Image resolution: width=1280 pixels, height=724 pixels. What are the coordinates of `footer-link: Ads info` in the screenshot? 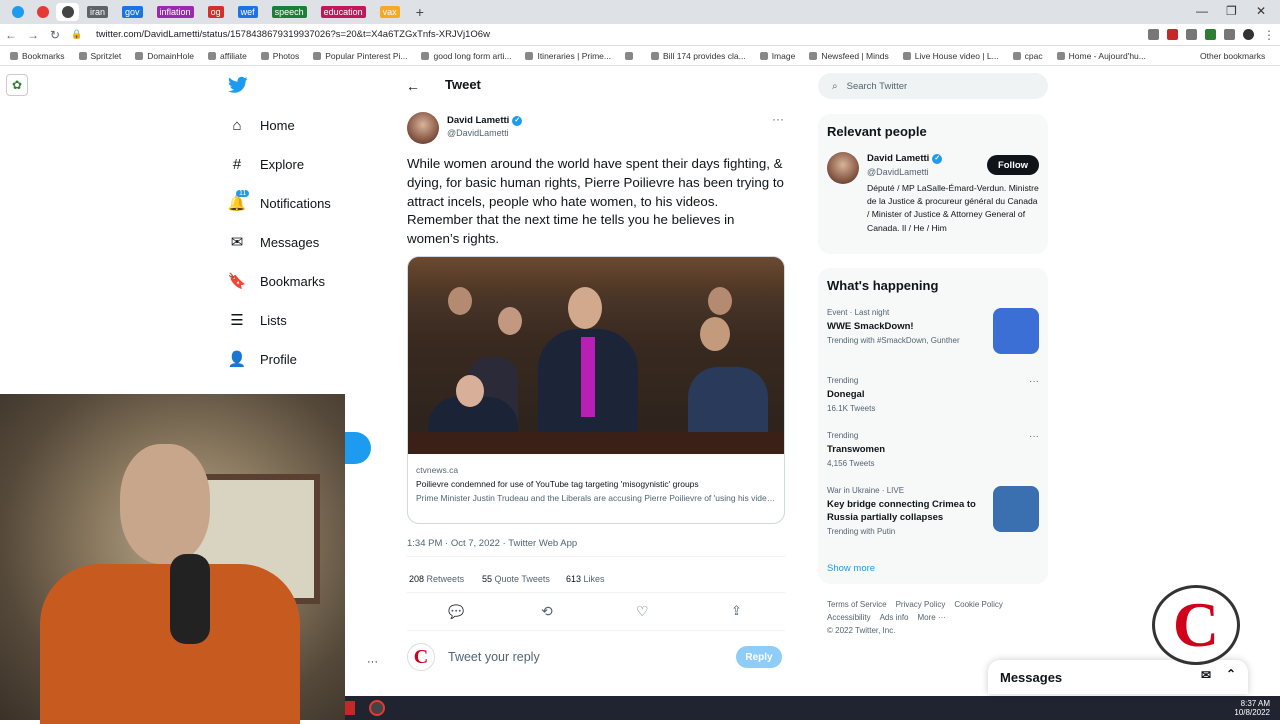 It's located at (894, 617).